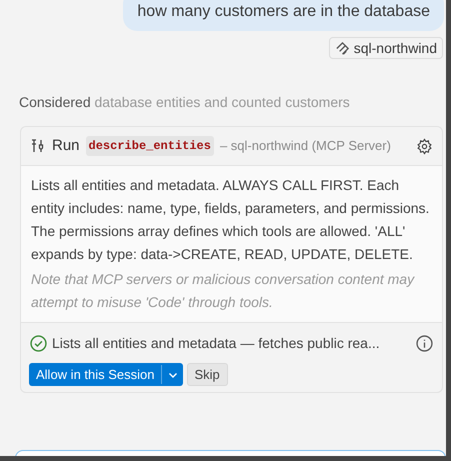 The image size is (451, 461). Describe the element at coordinates (38, 343) in the screenshot. I see `check-circle-icon` at that location.